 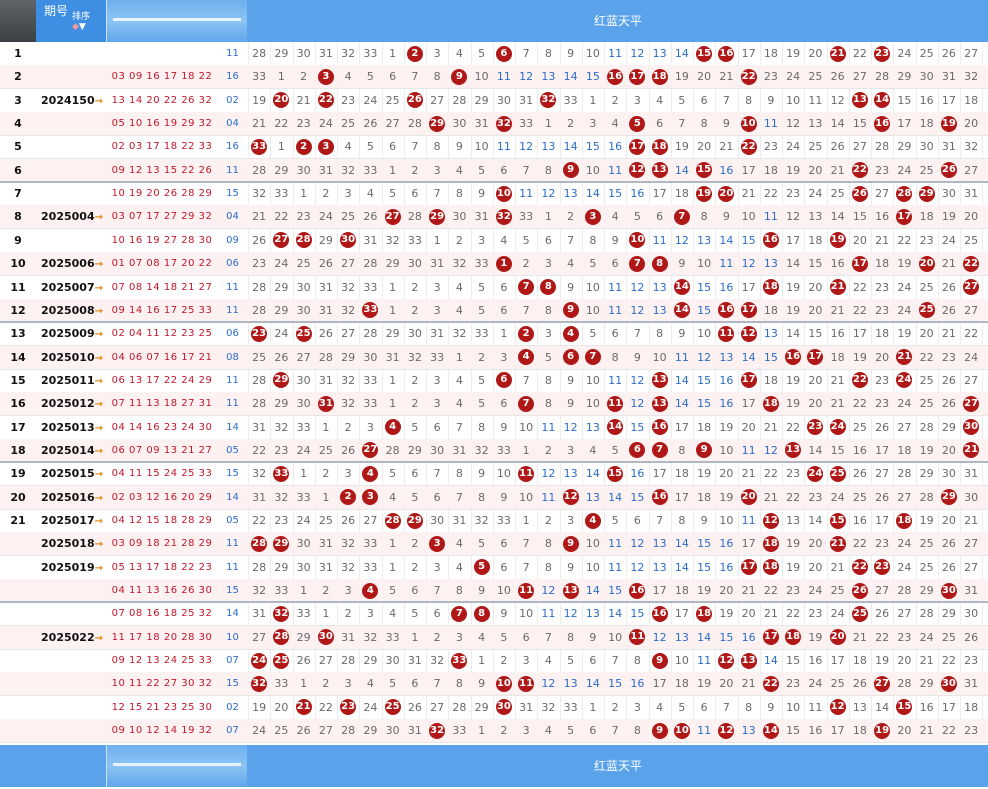 What do you see at coordinates (232, 170) in the screenshot?
I see `blue-ball-number: 11` at bounding box center [232, 170].